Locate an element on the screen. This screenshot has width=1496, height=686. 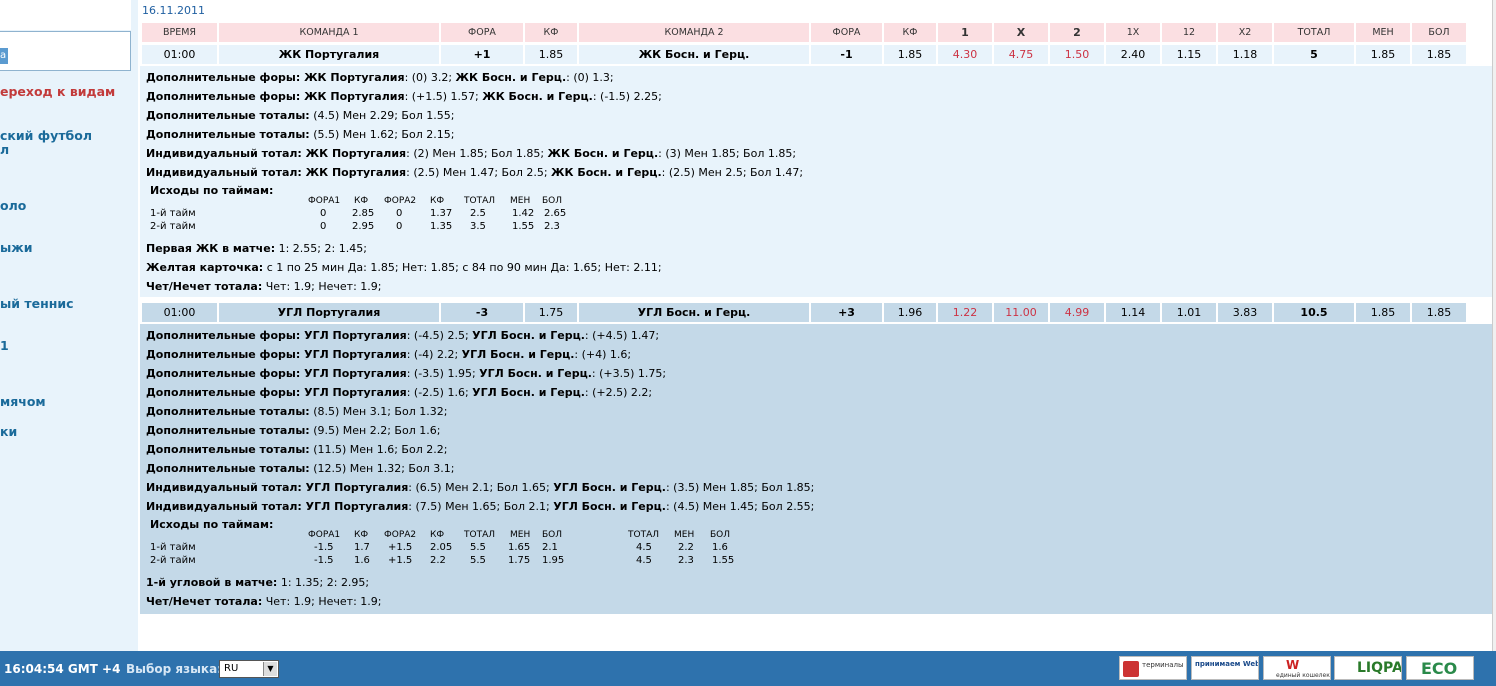
liqpay-badge: LIQPAY is located at coordinates (1368, 668).